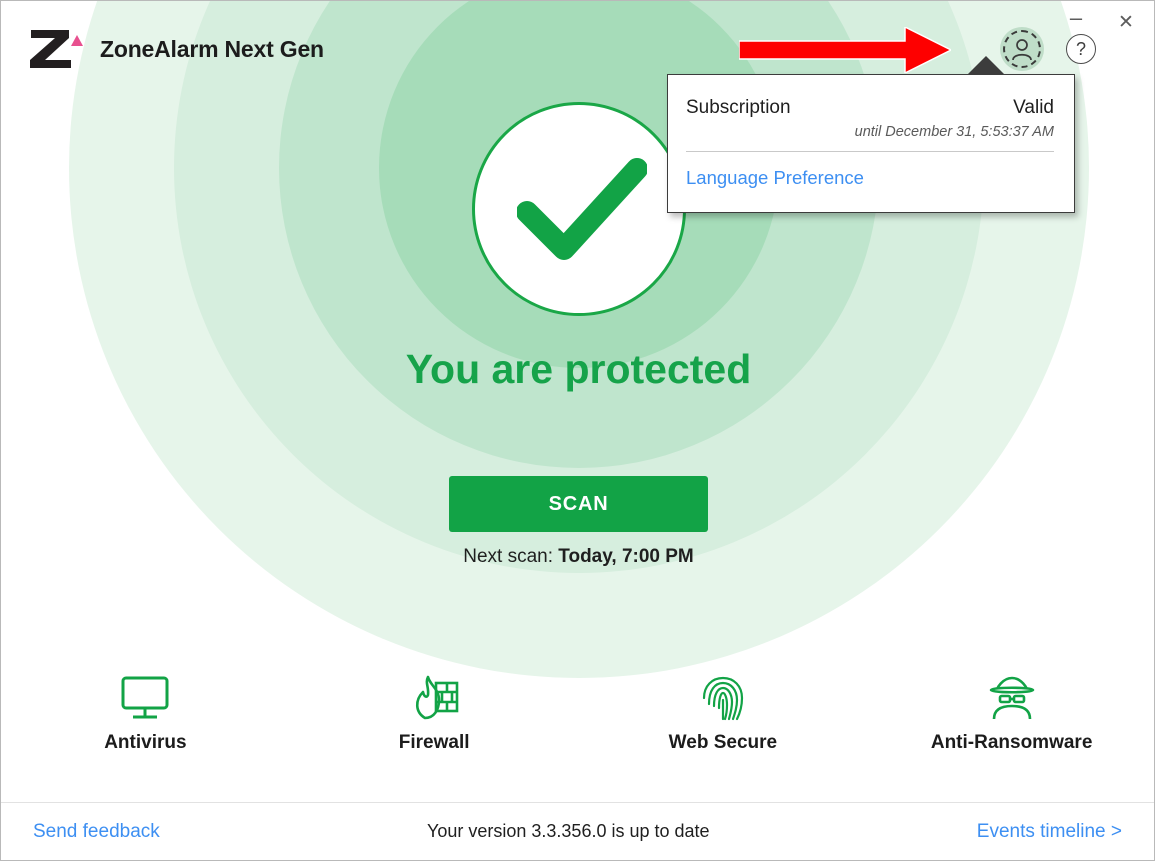  I want to click on scan-button: SCAN, so click(578, 504).